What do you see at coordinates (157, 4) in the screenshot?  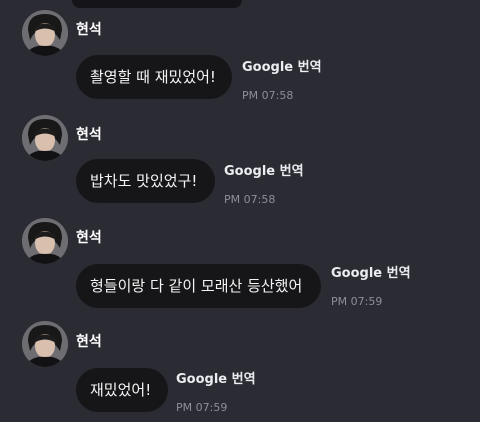 I see `top-bar-fragment` at bounding box center [157, 4].